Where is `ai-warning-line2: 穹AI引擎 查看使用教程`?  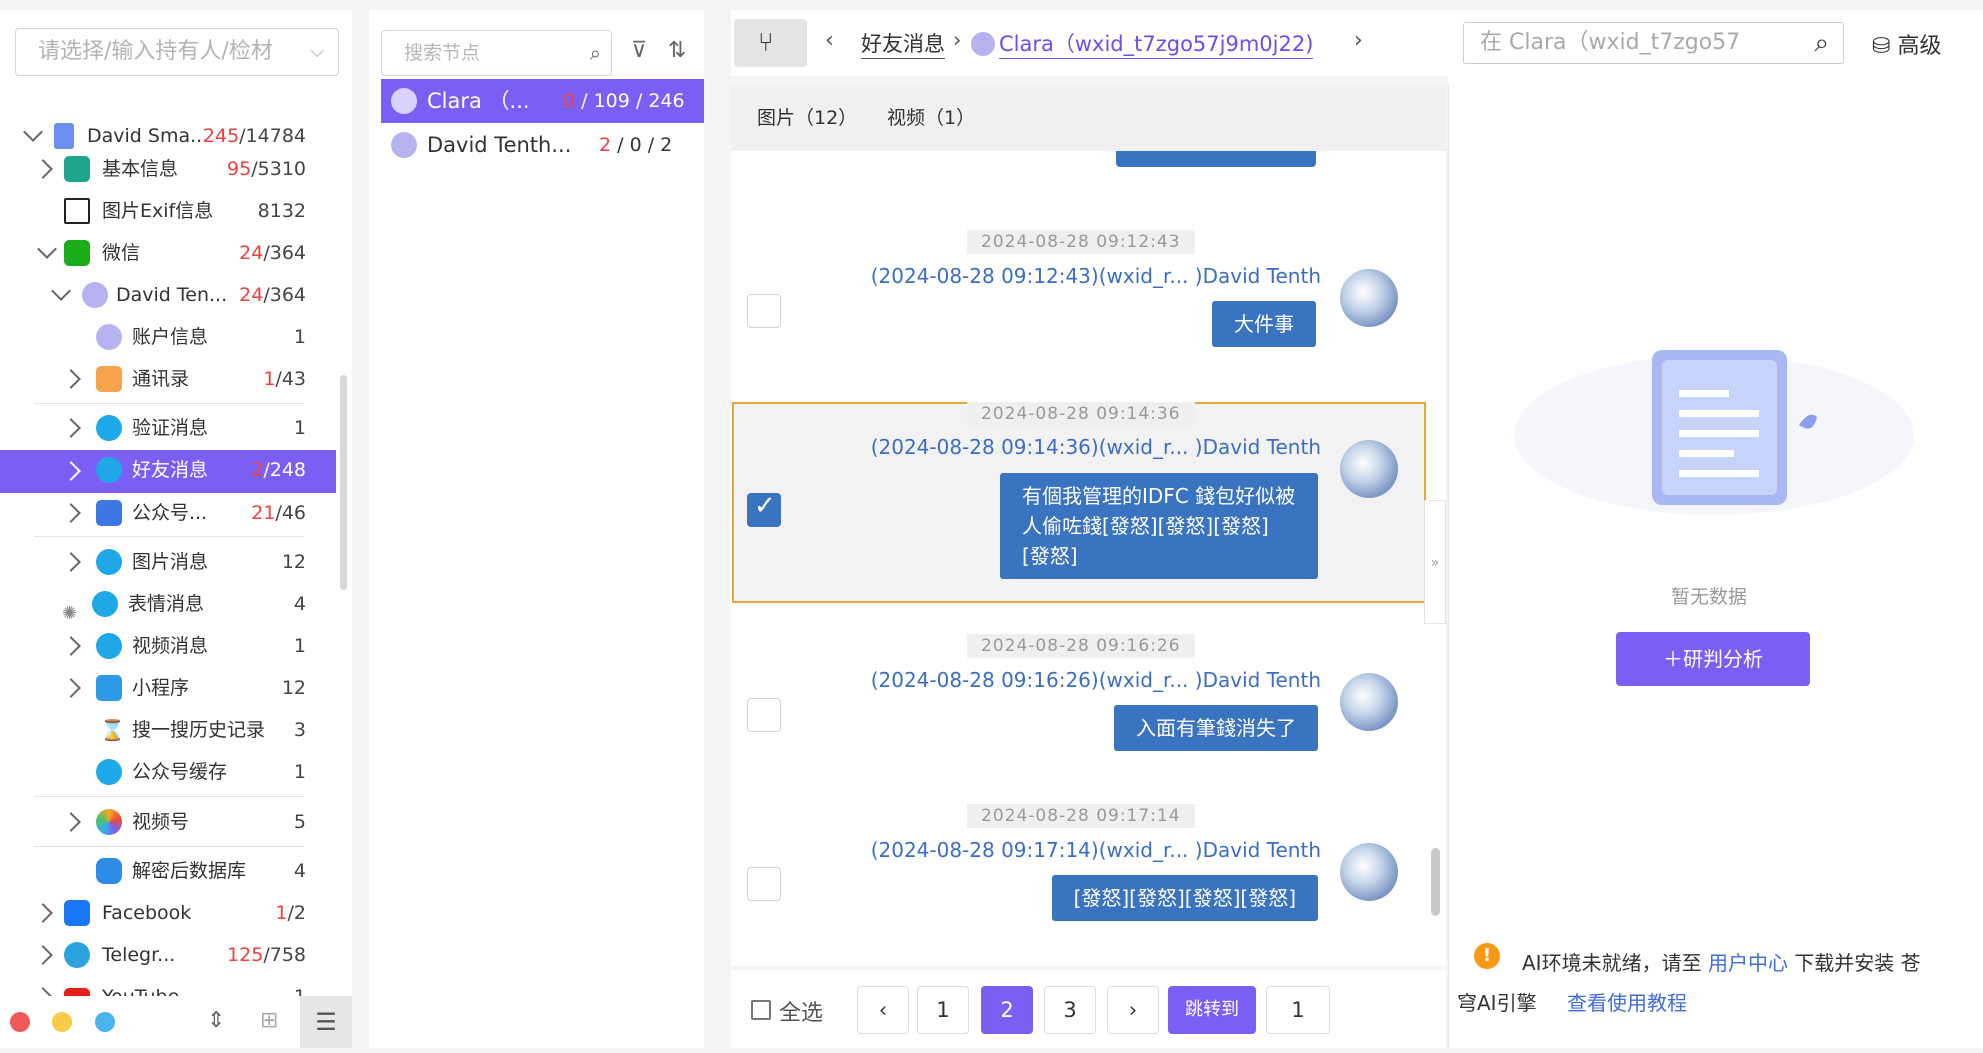 ai-warning-line2: 穹AI引擎 查看使用教程 is located at coordinates (1572, 1001).